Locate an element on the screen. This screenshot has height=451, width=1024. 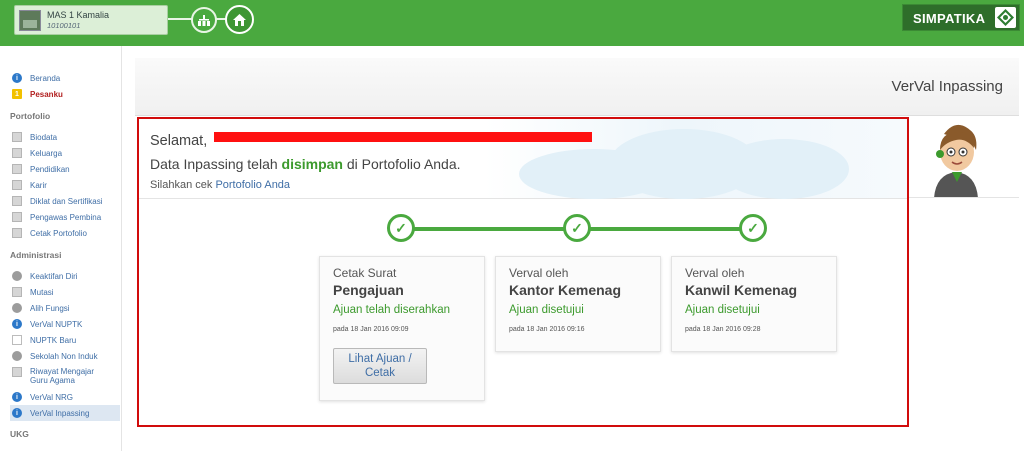
check-portfolio-text: Silahkan cek Portofolio Anda is located at coordinates (220, 185).